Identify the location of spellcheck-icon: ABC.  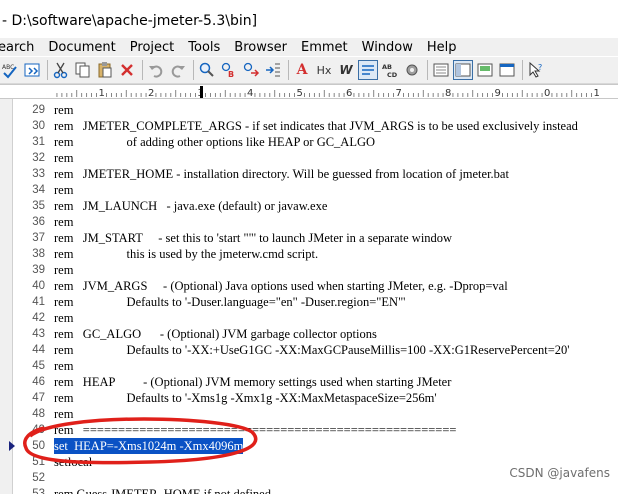
(10, 70).